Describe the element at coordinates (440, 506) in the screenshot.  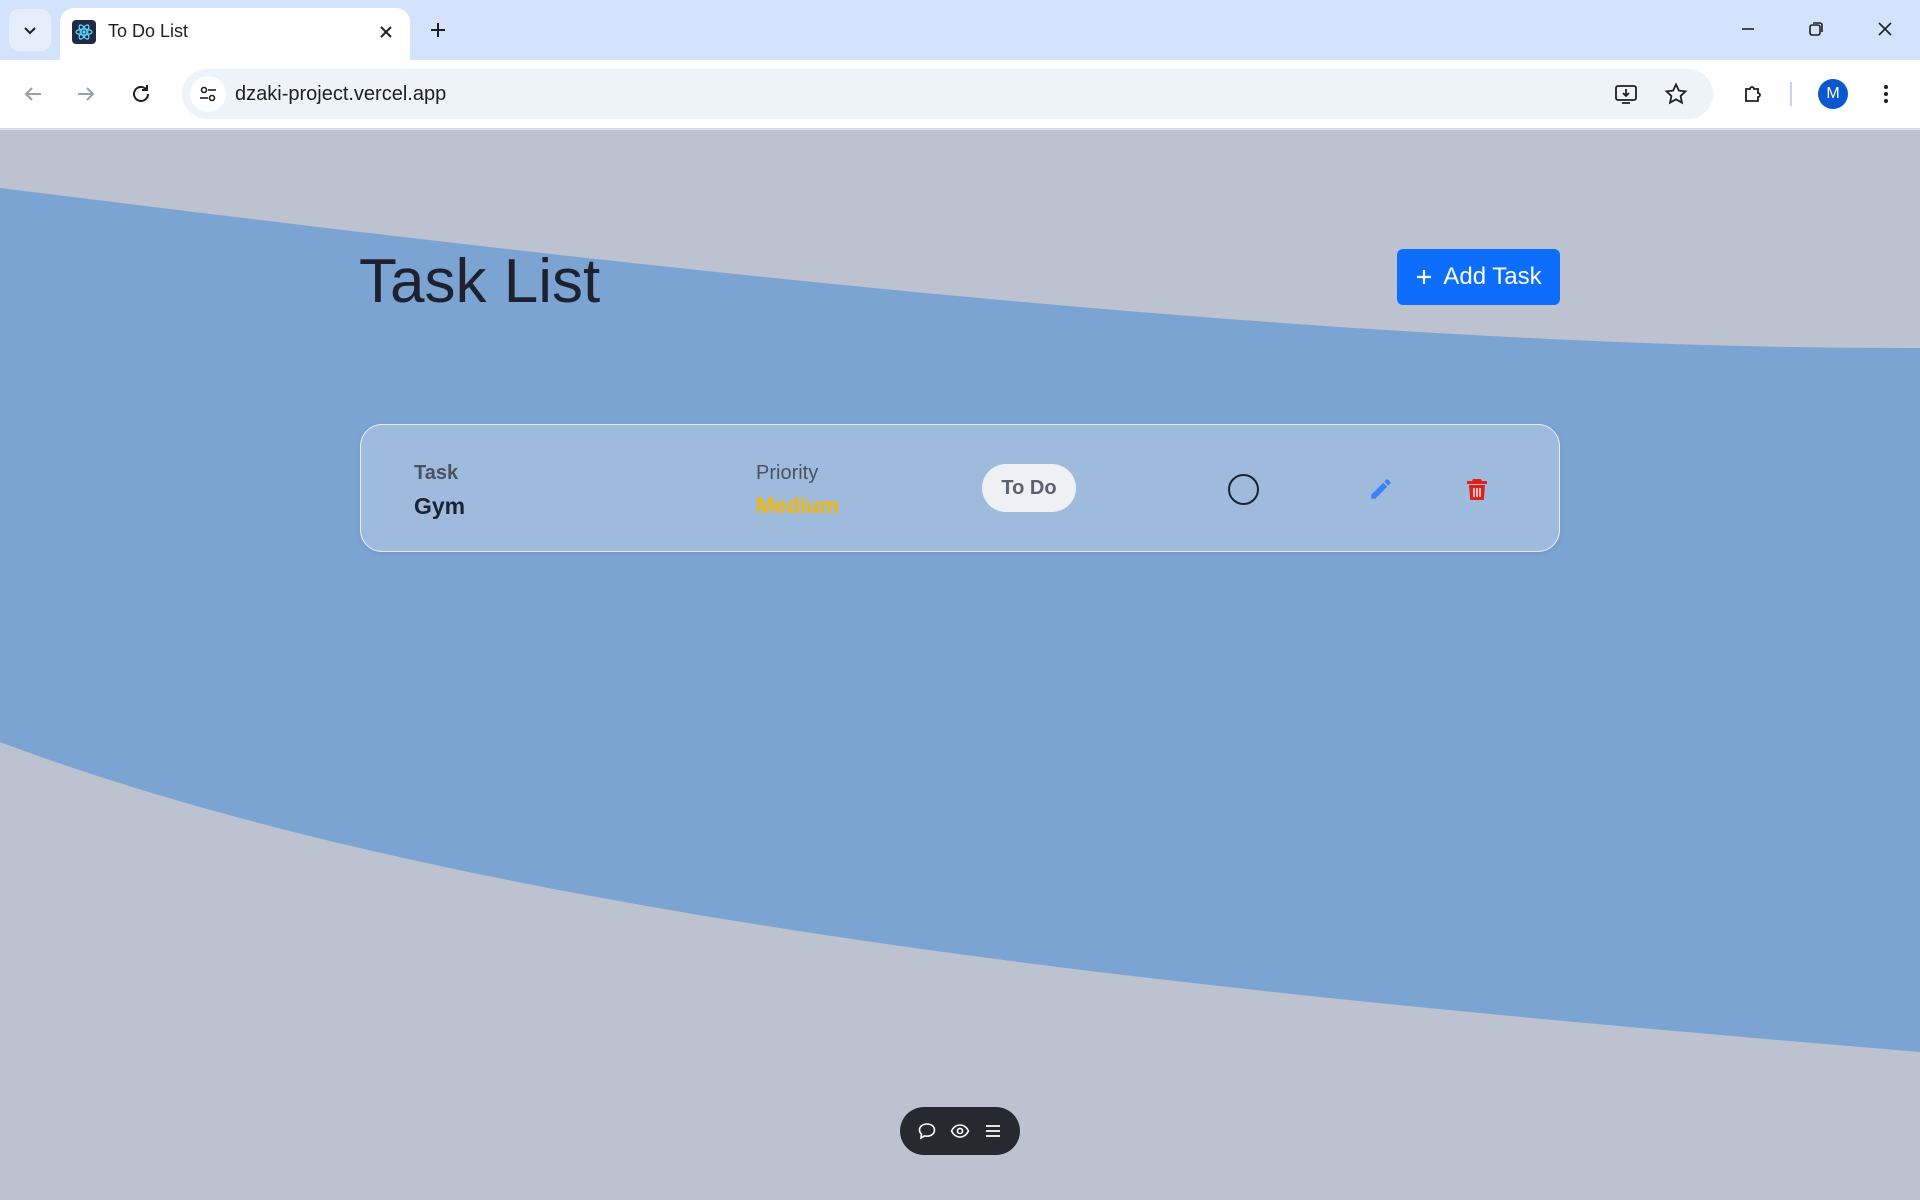
I see `task-name: Gym` at that location.